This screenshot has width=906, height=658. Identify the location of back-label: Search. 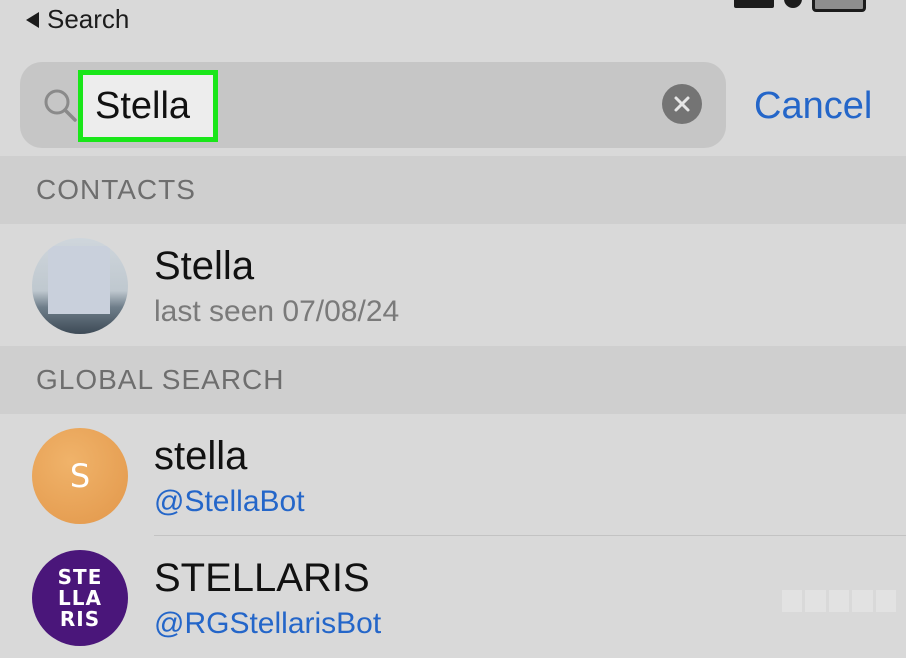
(88, 19).